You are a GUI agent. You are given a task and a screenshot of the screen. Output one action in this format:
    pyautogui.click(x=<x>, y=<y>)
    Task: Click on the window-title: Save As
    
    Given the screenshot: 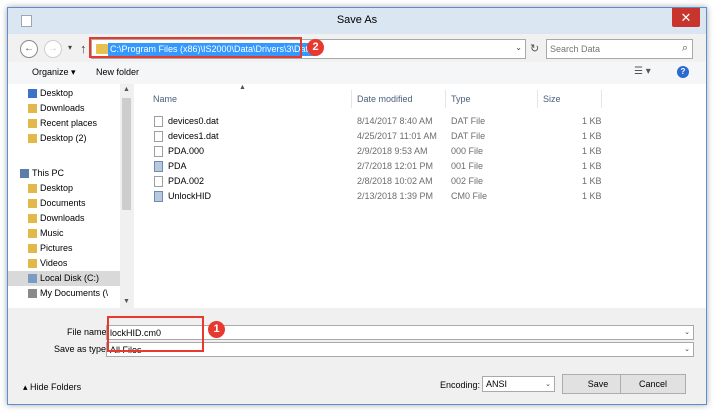 What is the action you would take?
    pyautogui.click(x=357, y=20)
    